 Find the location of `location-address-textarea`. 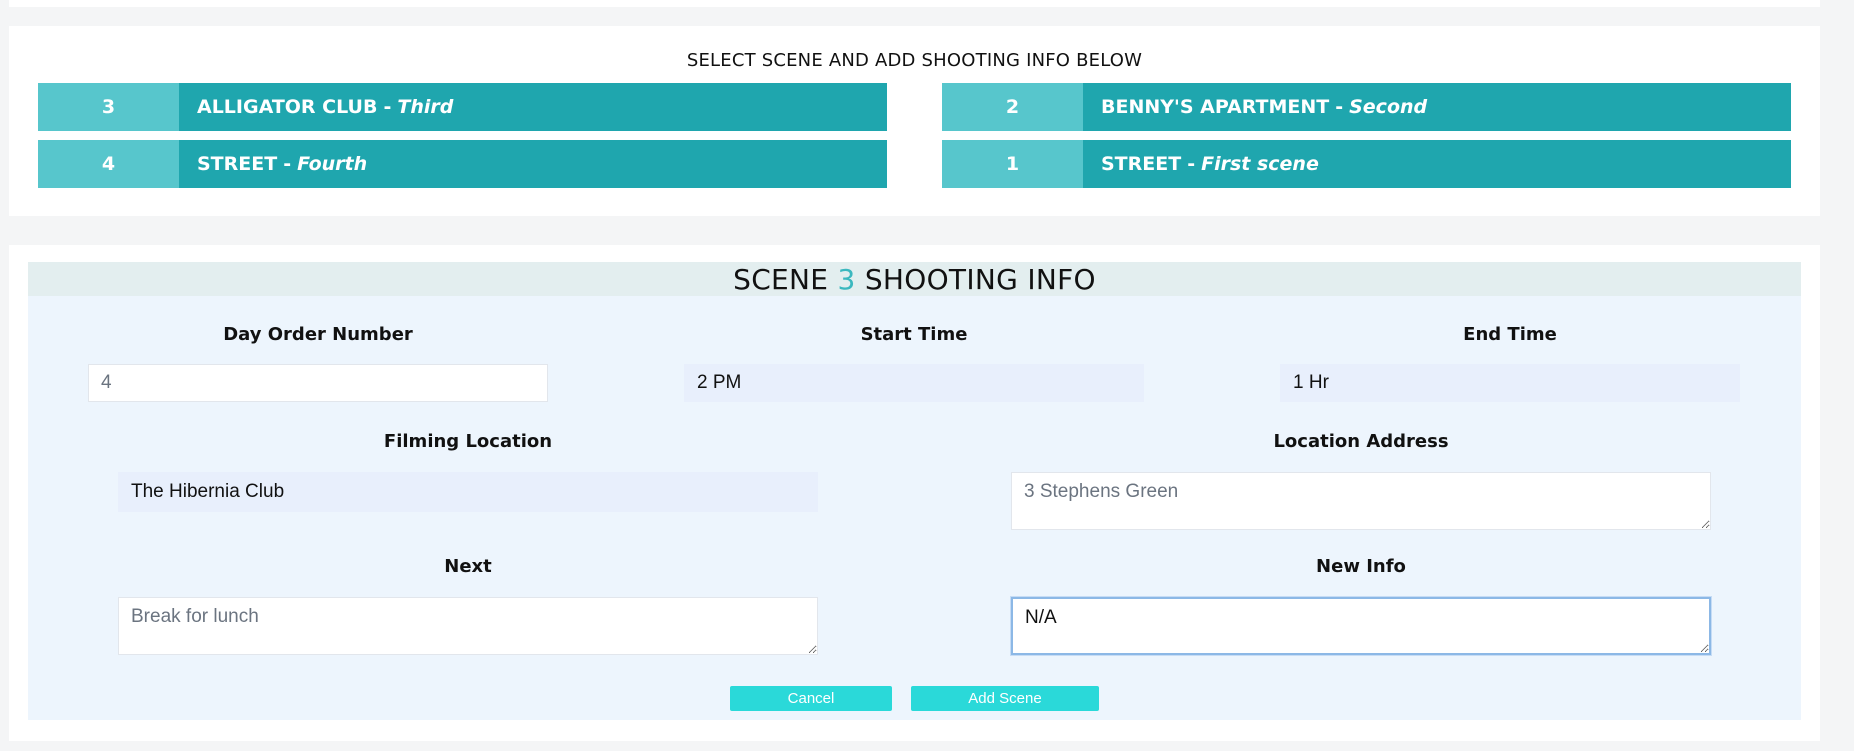

location-address-textarea is located at coordinates (1361, 501).